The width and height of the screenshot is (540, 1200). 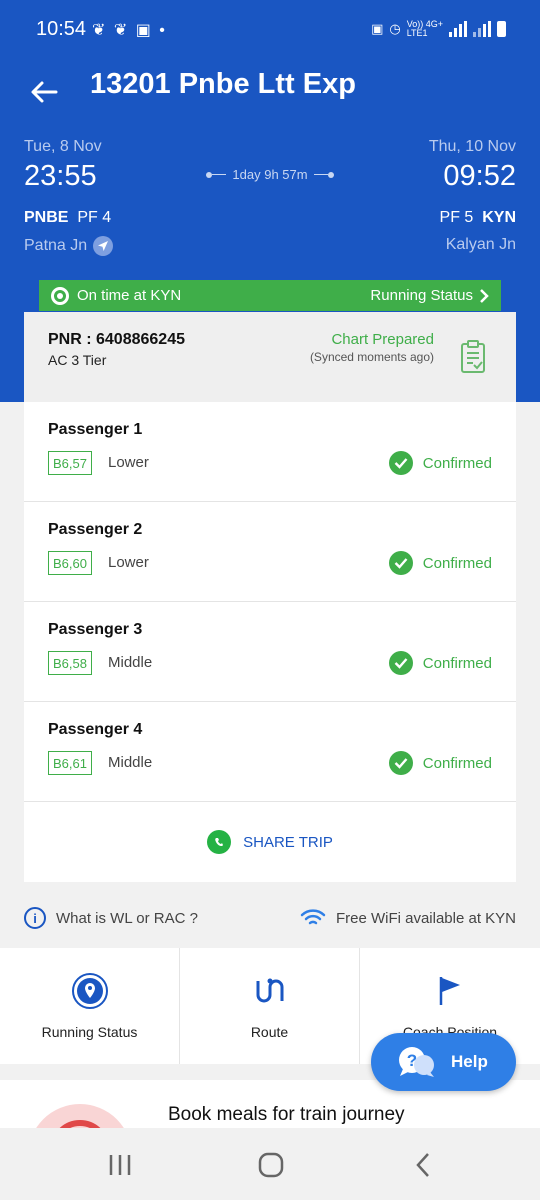 I want to click on source-station-name: Patna Jn, so click(x=56, y=245).